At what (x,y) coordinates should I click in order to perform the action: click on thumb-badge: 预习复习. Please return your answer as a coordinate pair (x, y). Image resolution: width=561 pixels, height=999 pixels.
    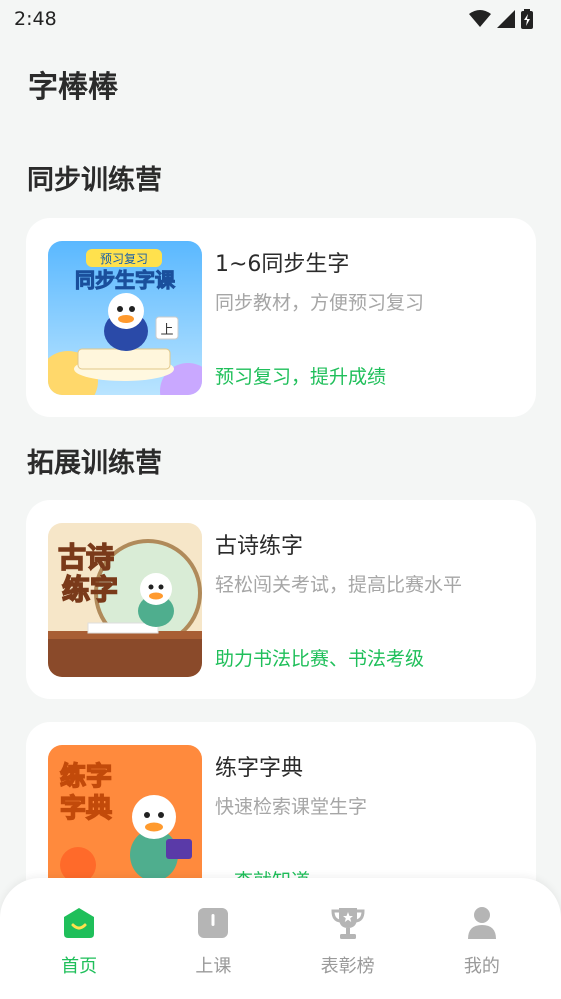
    Looking at the image, I should click on (124, 259).